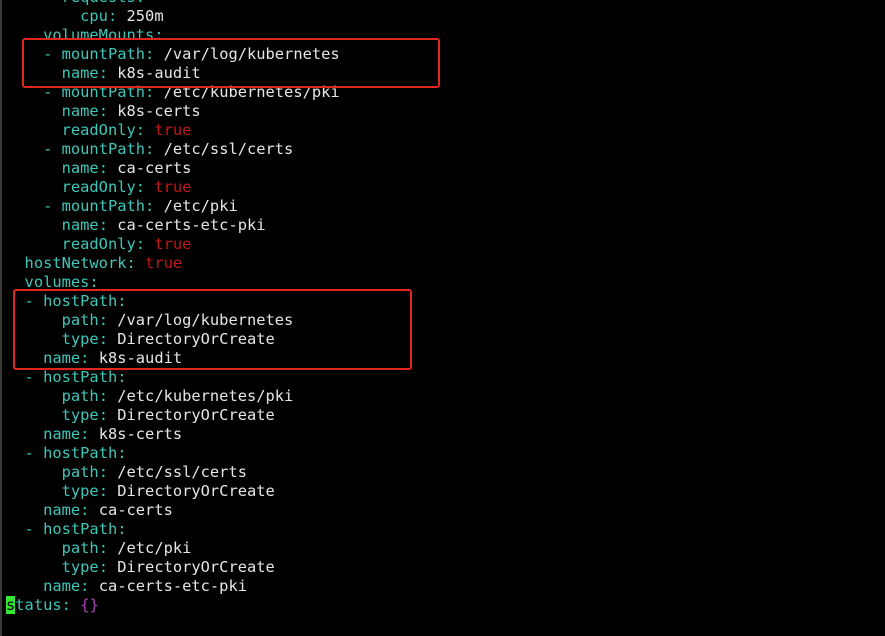 This screenshot has height=636, width=885. I want to click on yaml-line: path: /etc/kubernetes/pki, so click(173, 396).